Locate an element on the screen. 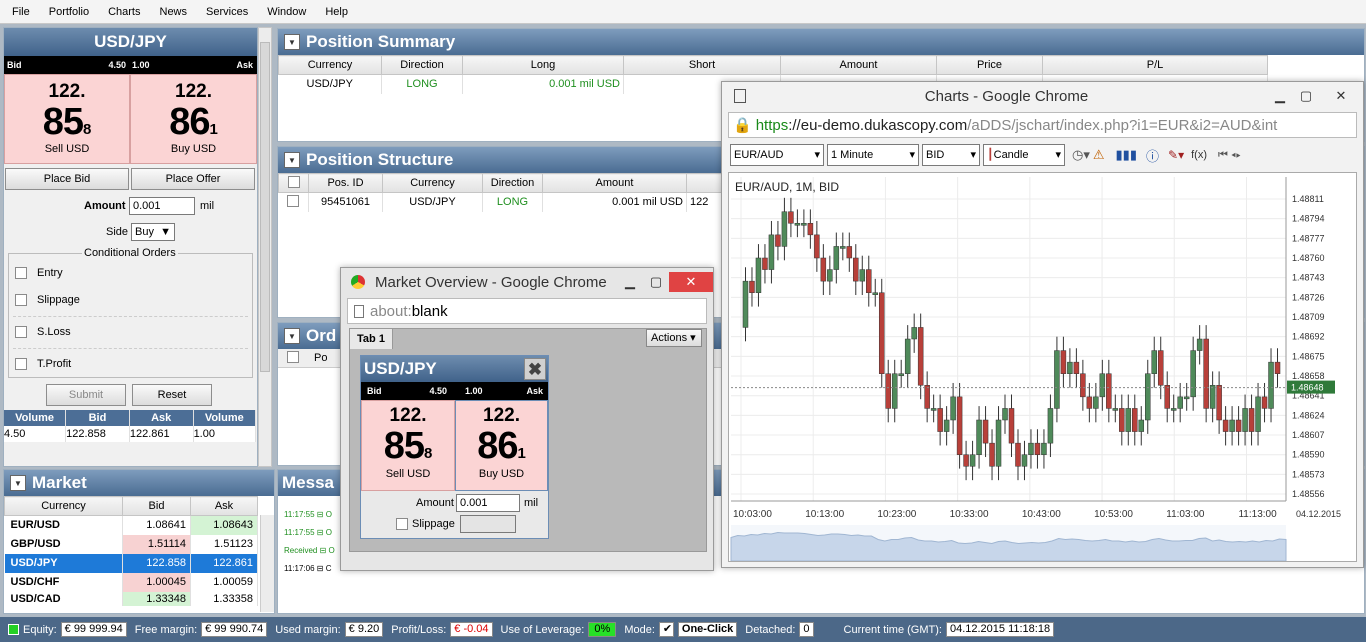  market-bid: 1.33348 is located at coordinates (156, 598).